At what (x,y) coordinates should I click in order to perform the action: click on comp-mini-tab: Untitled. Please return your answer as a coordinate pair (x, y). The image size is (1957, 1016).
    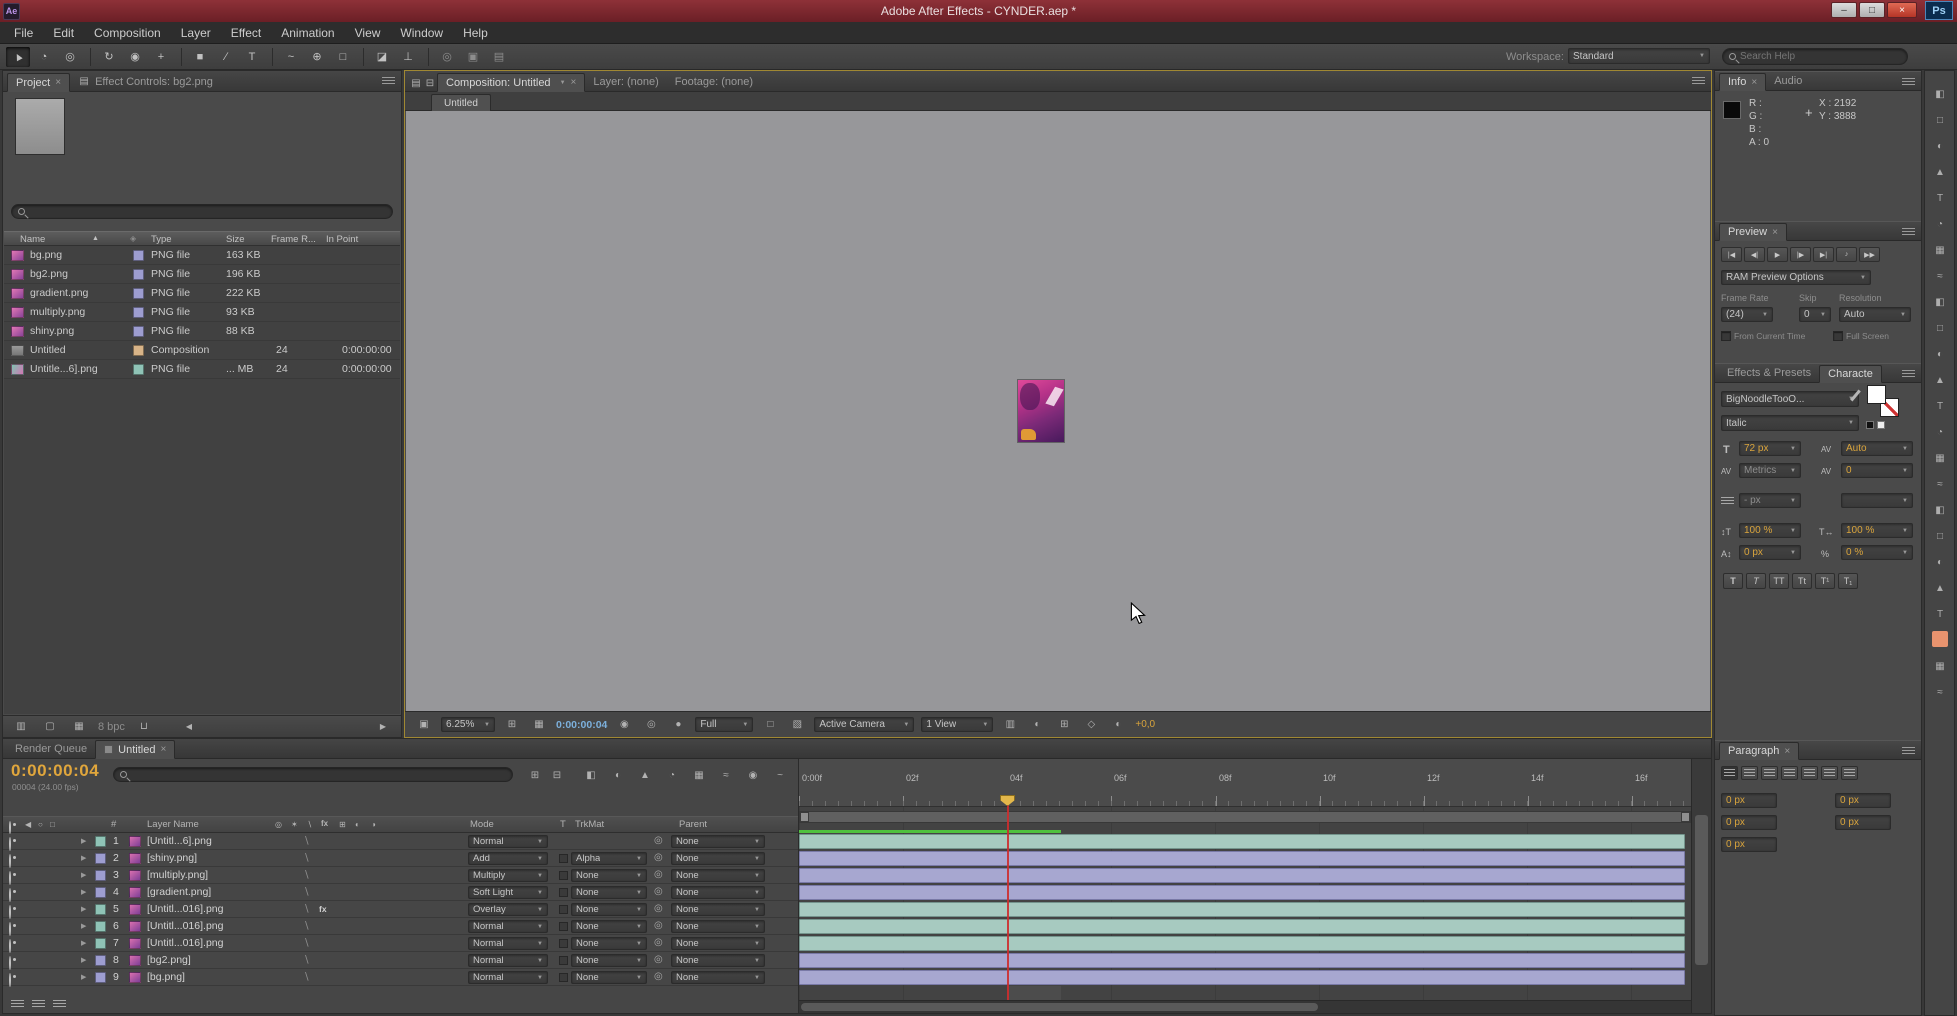
    Looking at the image, I should click on (461, 102).